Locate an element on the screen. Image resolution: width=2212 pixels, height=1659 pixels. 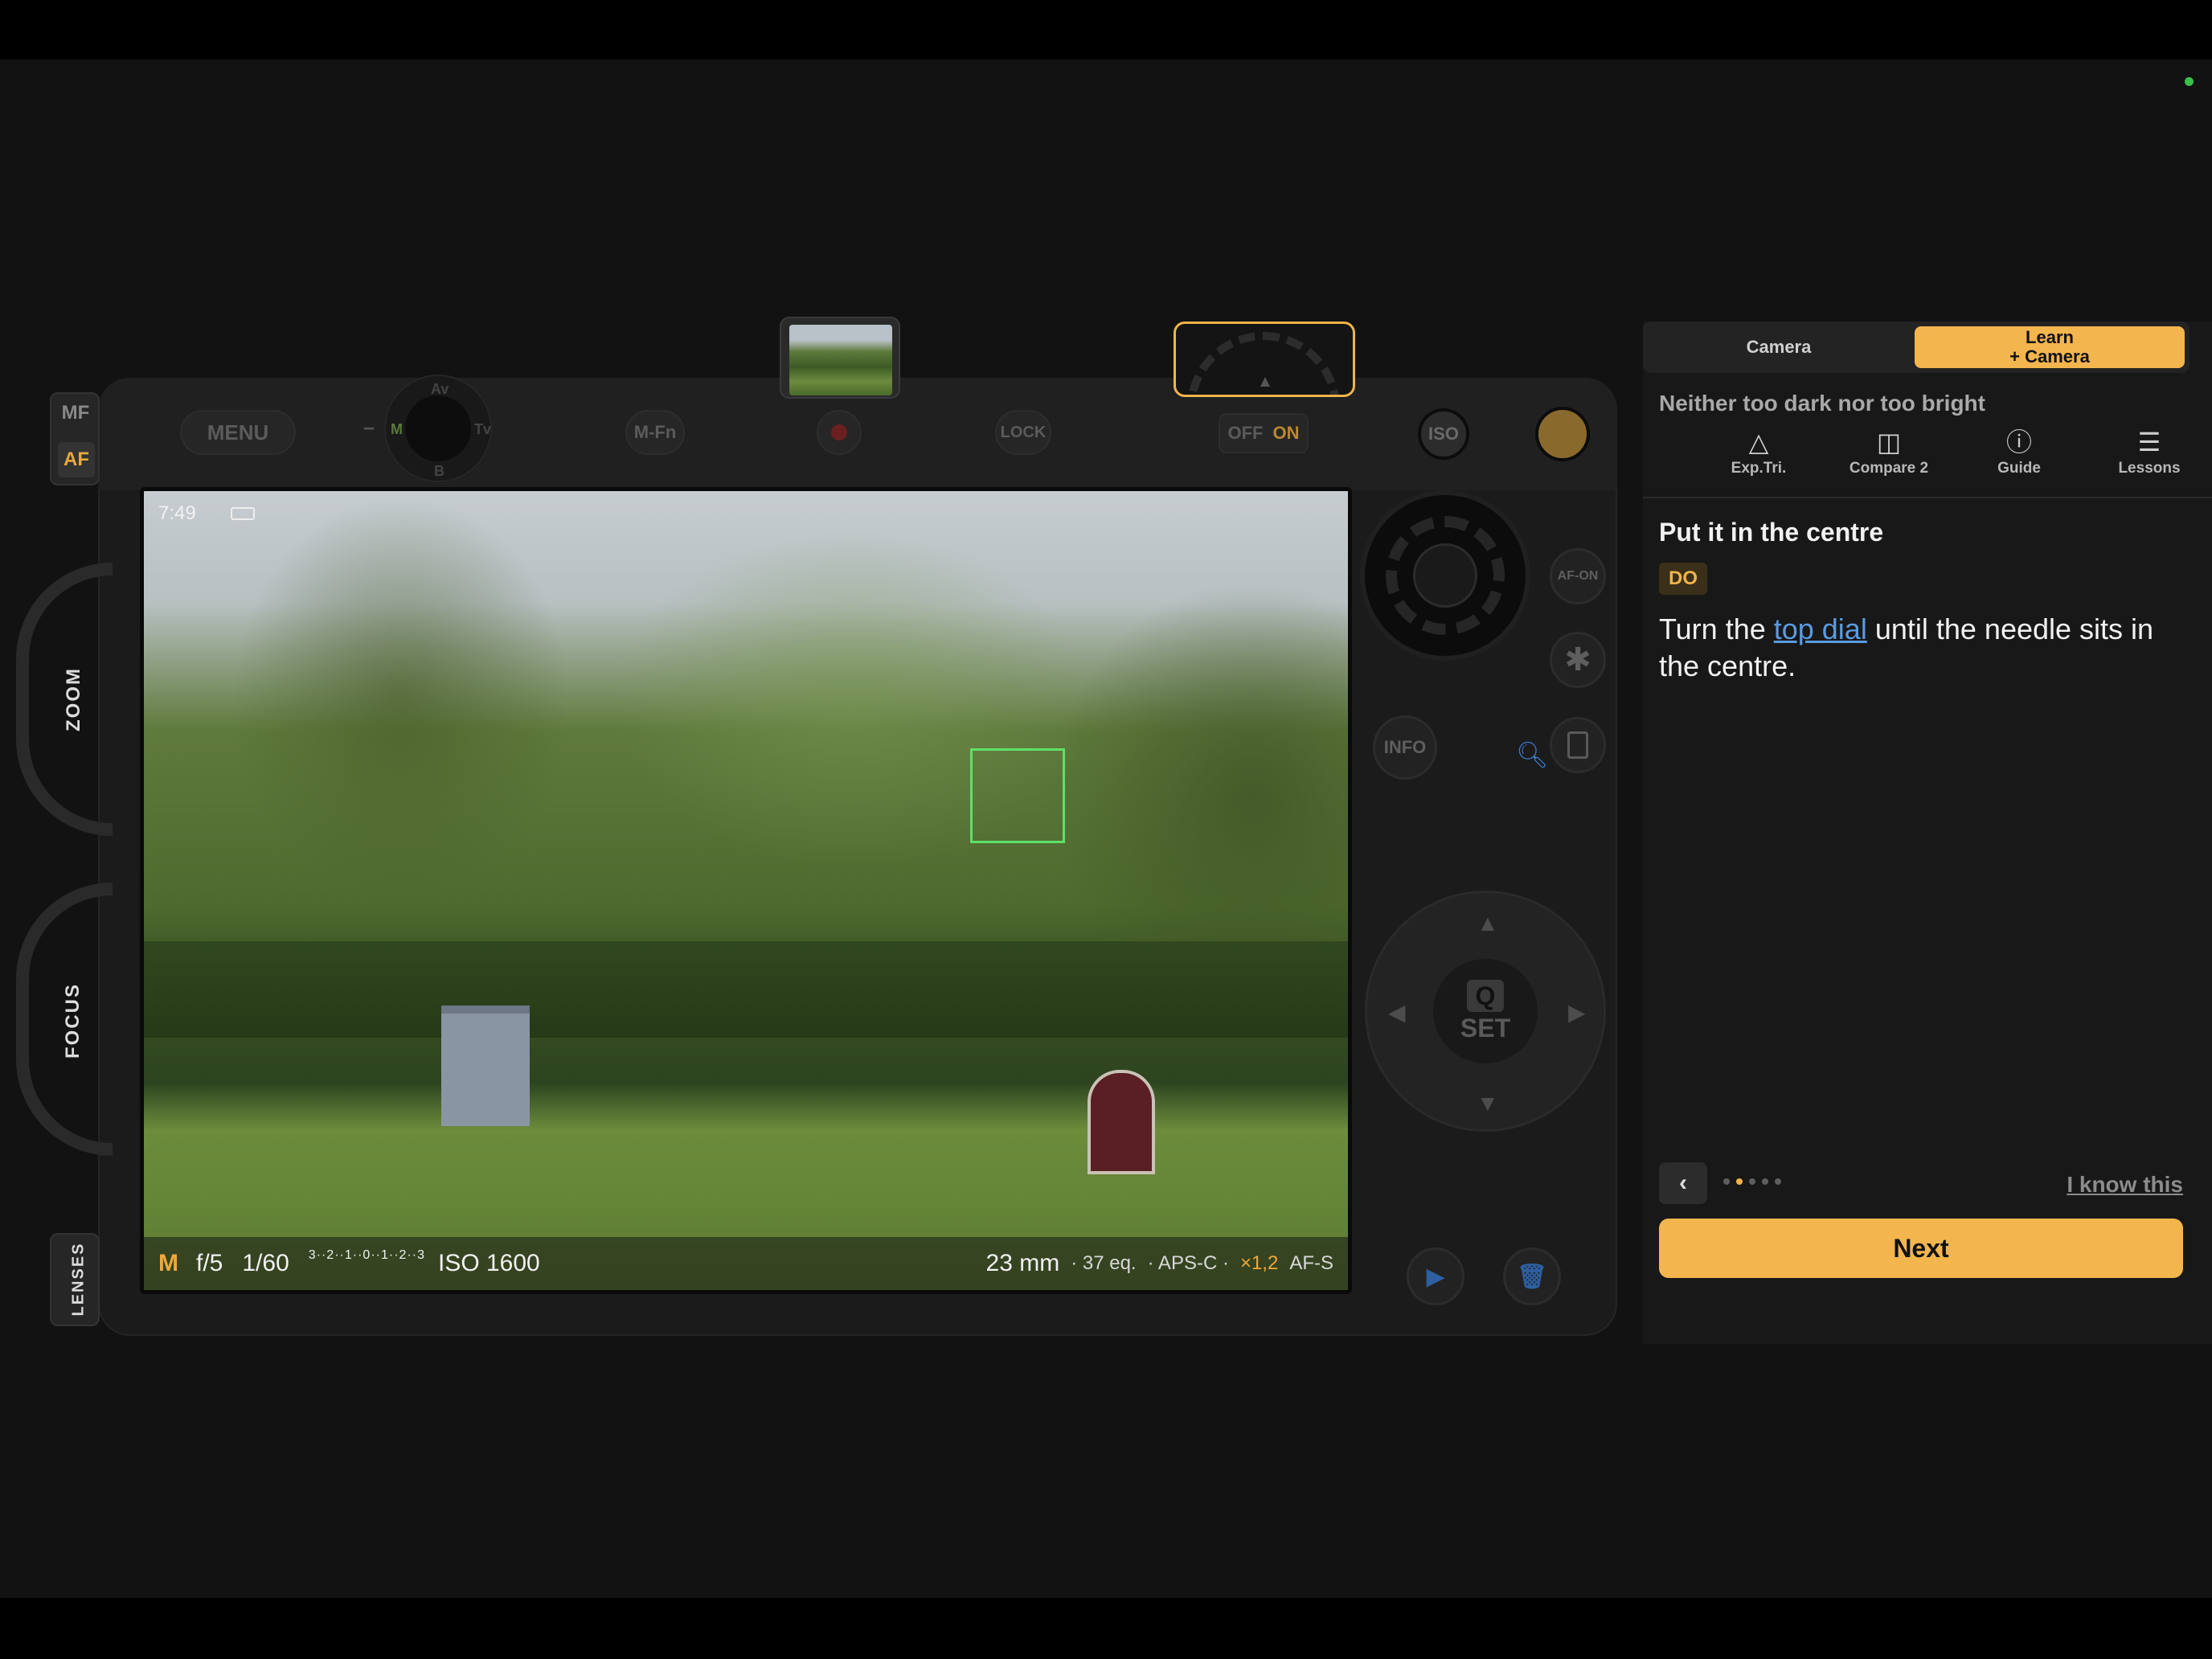
lesson-title: Put it in the centre is located at coordinates (1771, 532).